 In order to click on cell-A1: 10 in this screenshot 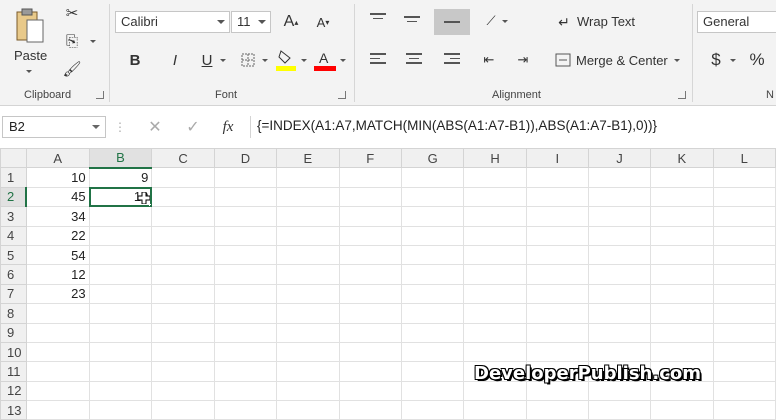, I will do `click(57, 177)`.